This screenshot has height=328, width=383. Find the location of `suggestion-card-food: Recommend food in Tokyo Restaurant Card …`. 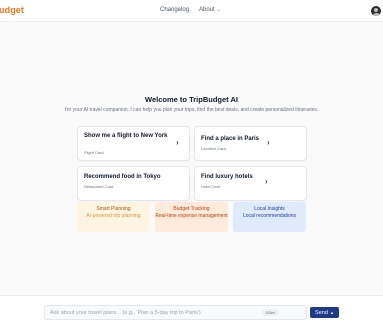

suggestion-card-food: Recommend food in Tokyo Restaurant Card … is located at coordinates (138, 183).